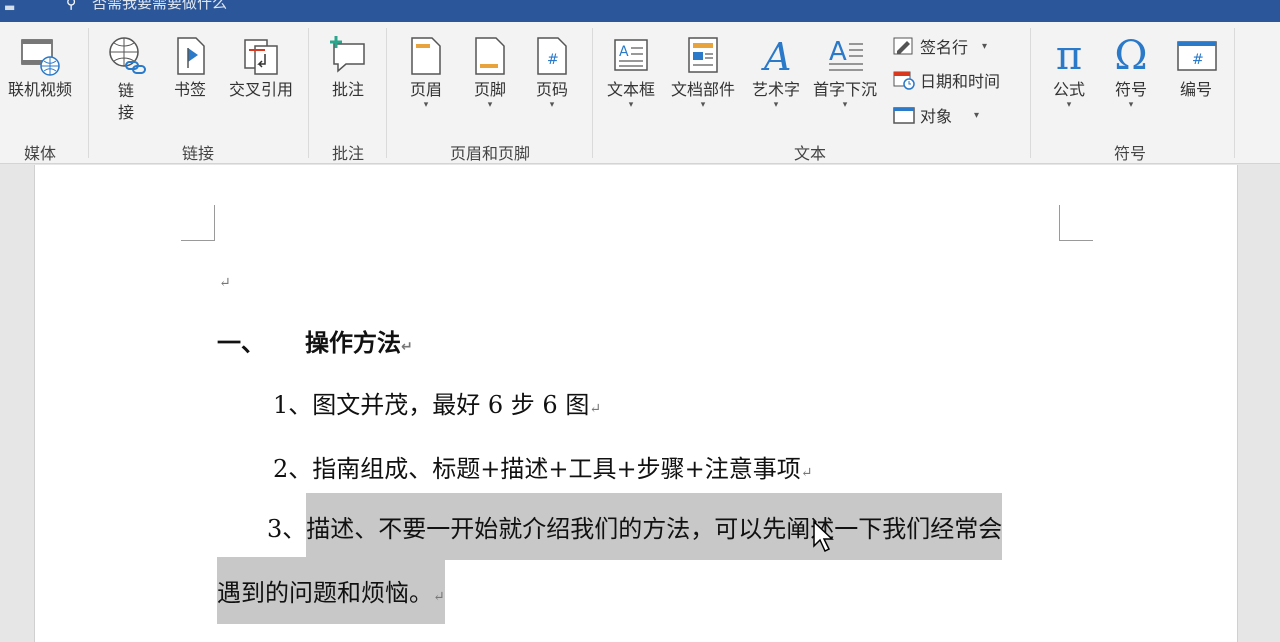  I want to click on group-label-links: 链接, so click(197, 153).